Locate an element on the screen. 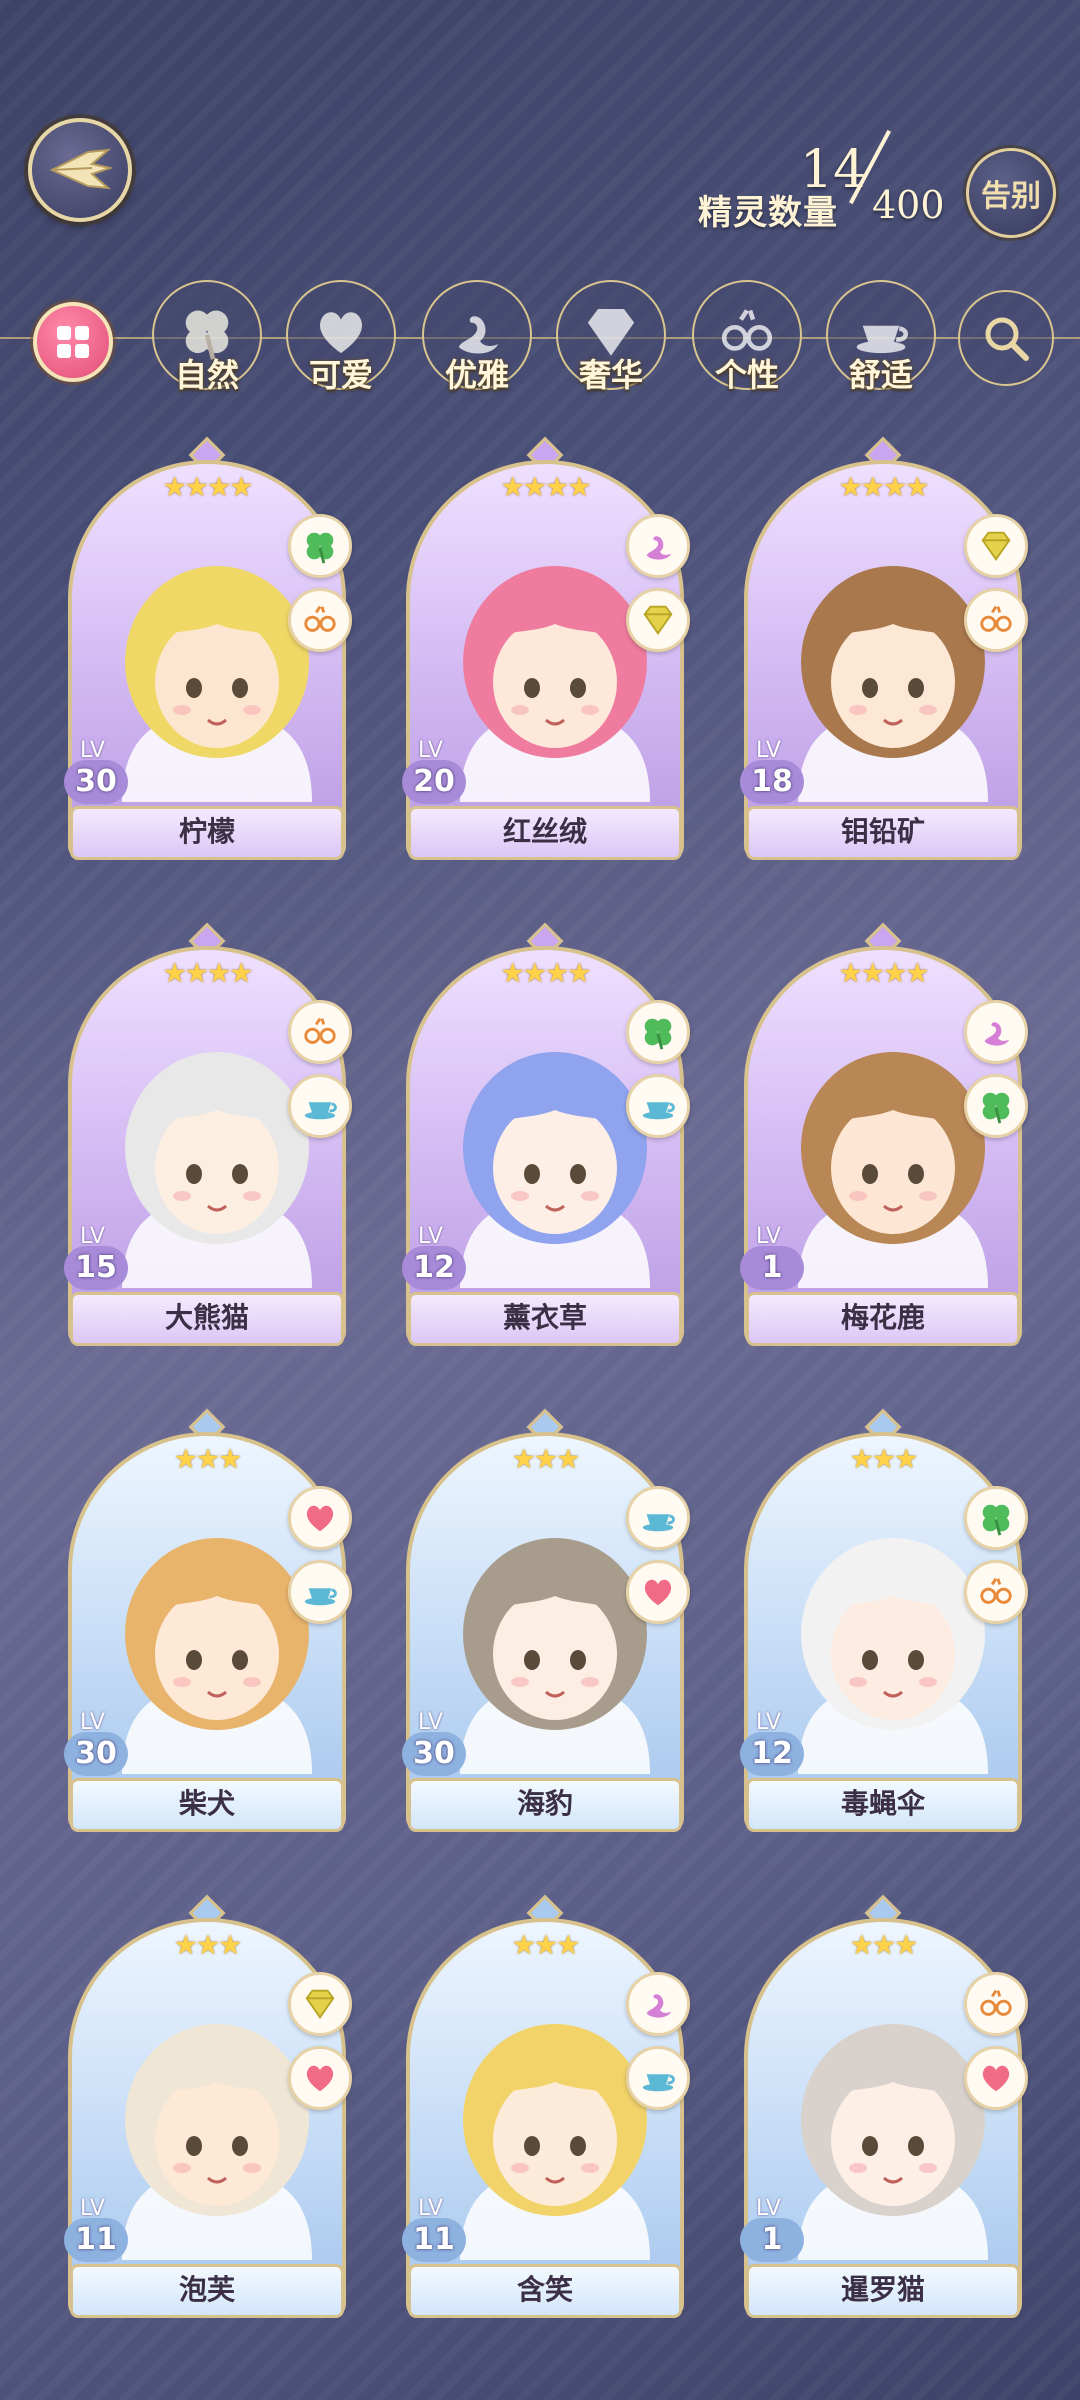 Image resolution: width=1080 pixels, height=2400 pixels. spirit-name: 柠檬 is located at coordinates (207, 833).